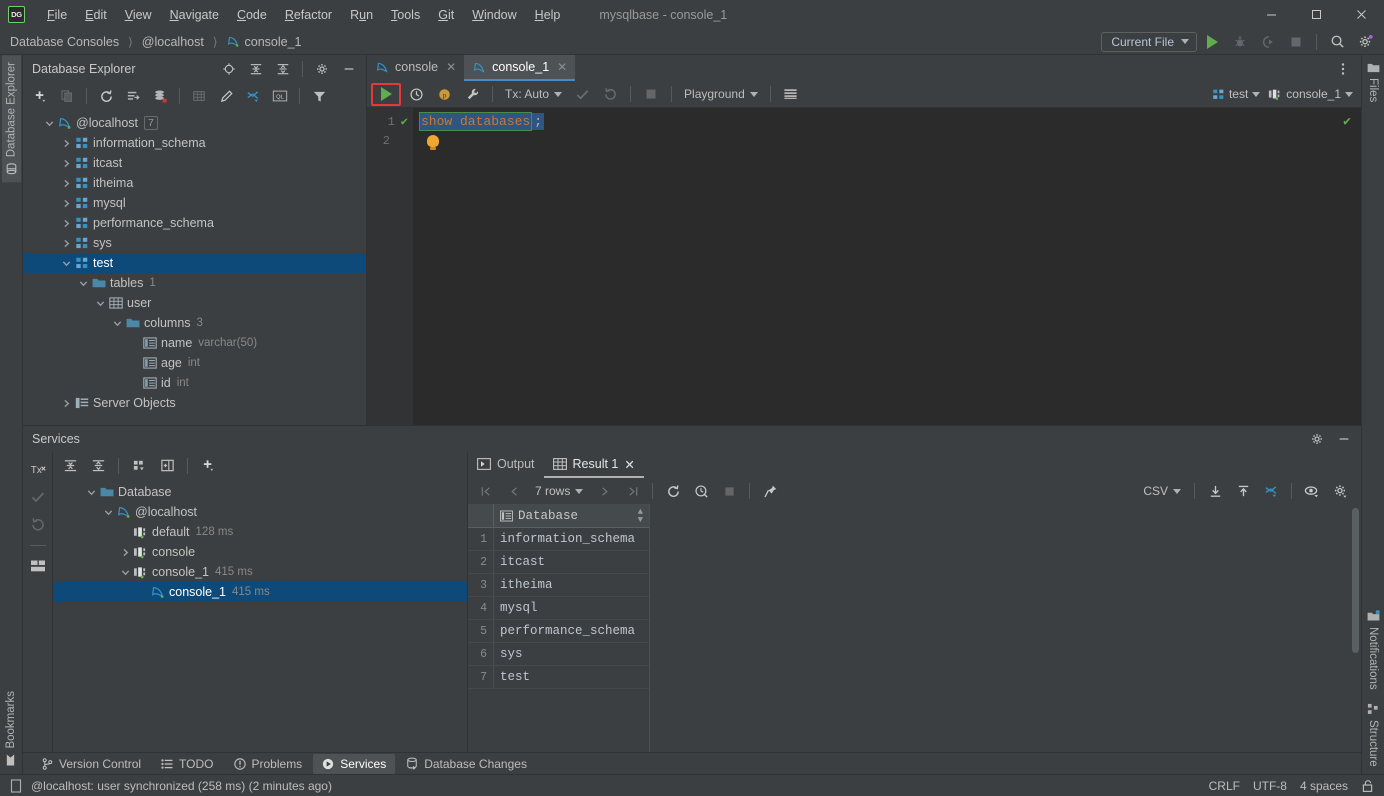 Image resolution: width=1384 pixels, height=796 pixels. I want to click on debug-button, so click(1240, 42).